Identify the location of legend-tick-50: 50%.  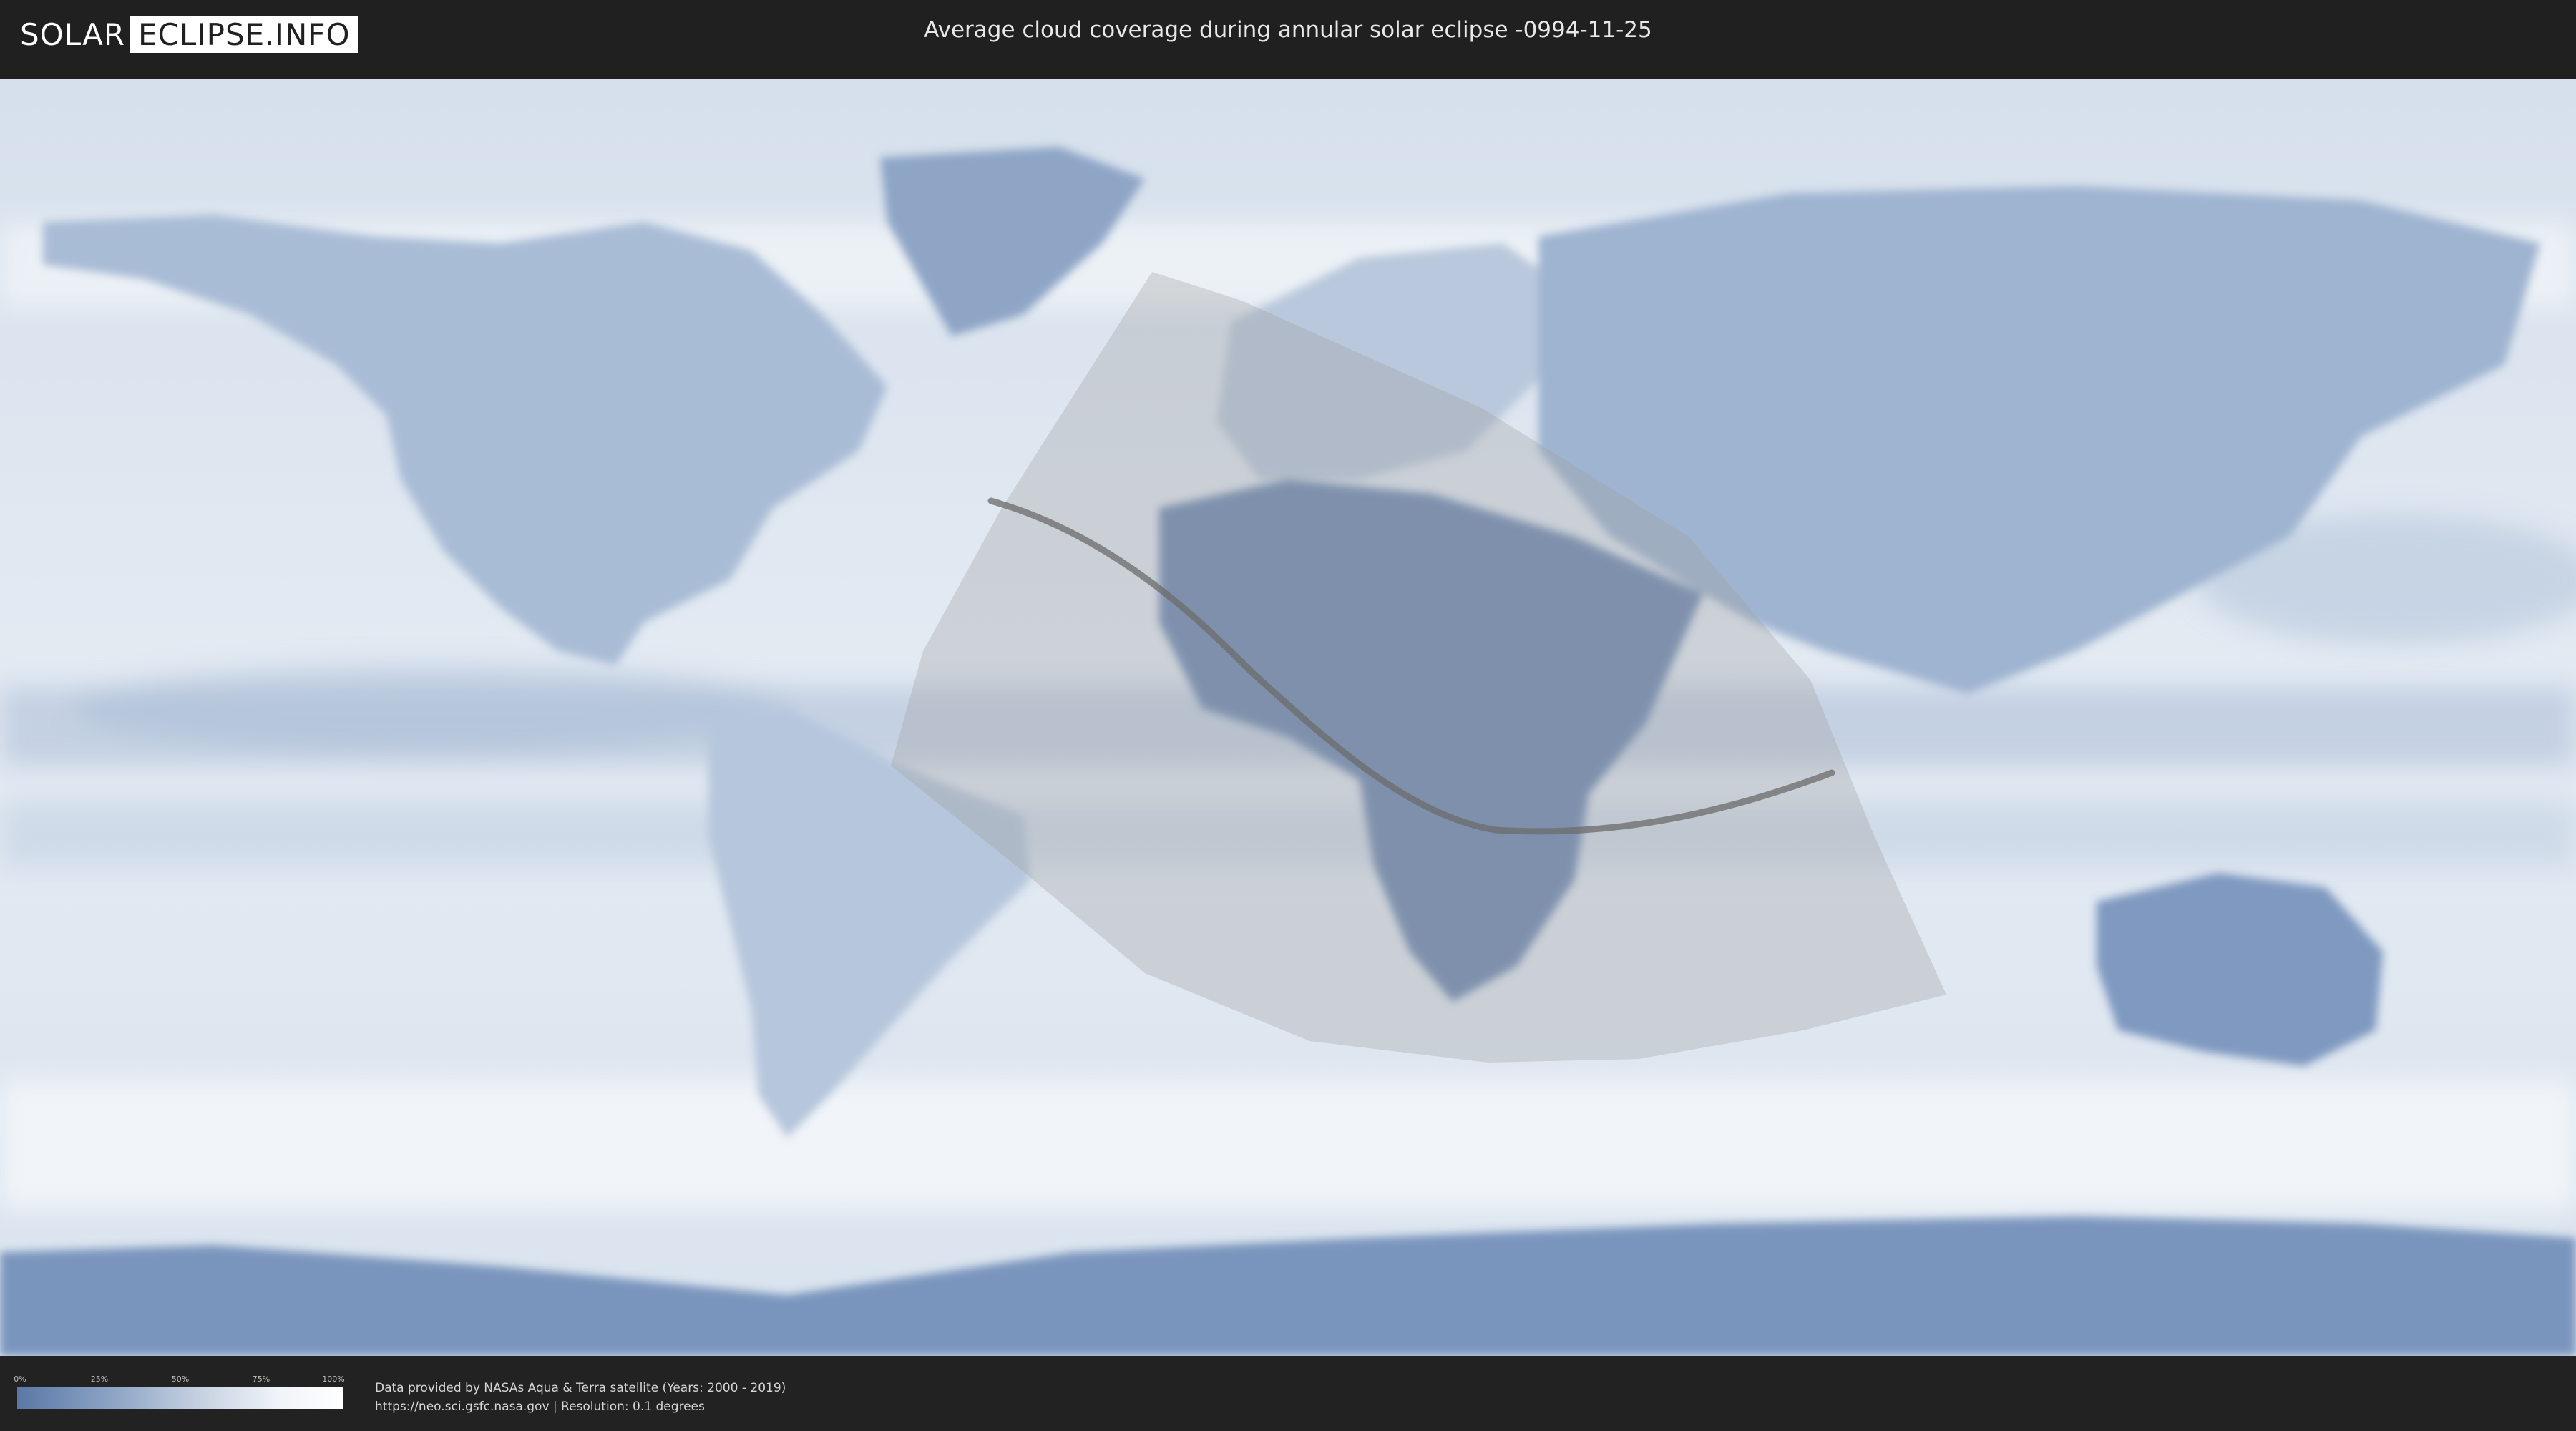
(180, 1379).